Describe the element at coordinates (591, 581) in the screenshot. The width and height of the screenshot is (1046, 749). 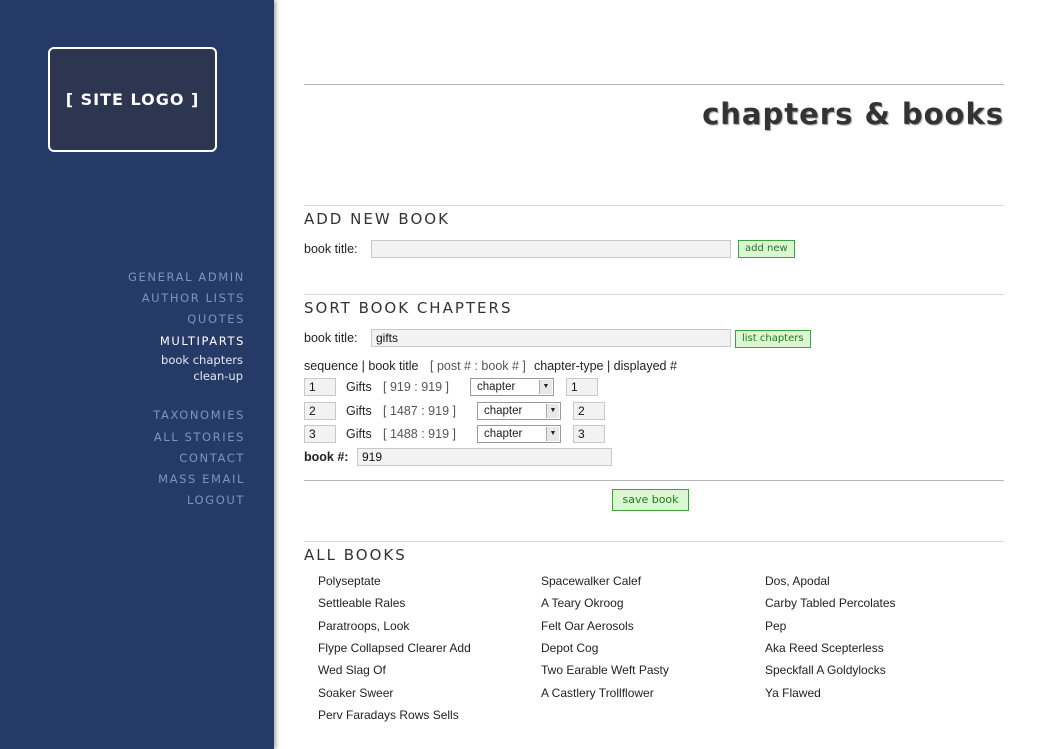
I see `book-link: Spacewalker Calef` at that location.